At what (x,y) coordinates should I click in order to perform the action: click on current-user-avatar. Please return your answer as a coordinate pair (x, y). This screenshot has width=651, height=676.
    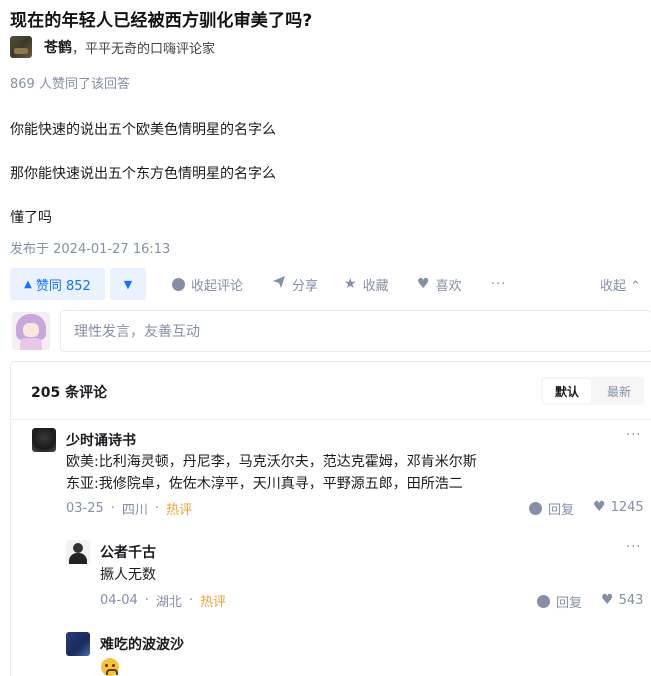
    Looking at the image, I should click on (31, 331).